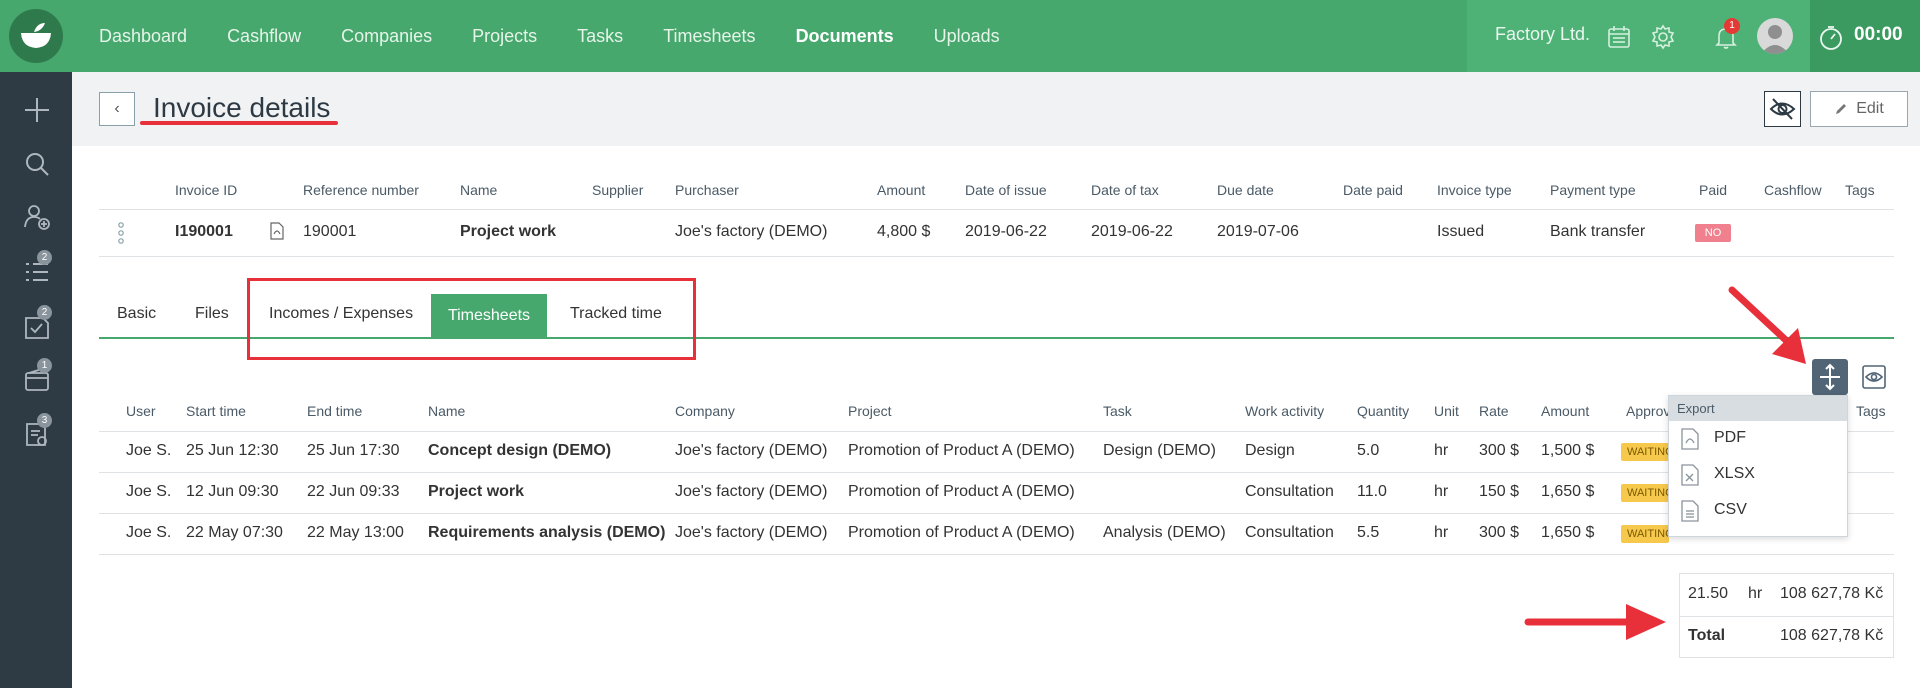 The height and width of the screenshot is (688, 1920). What do you see at coordinates (547, 532) in the screenshot?
I see `ts-name: Requirements analysis (DEMO)` at bounding box center [547, 532].